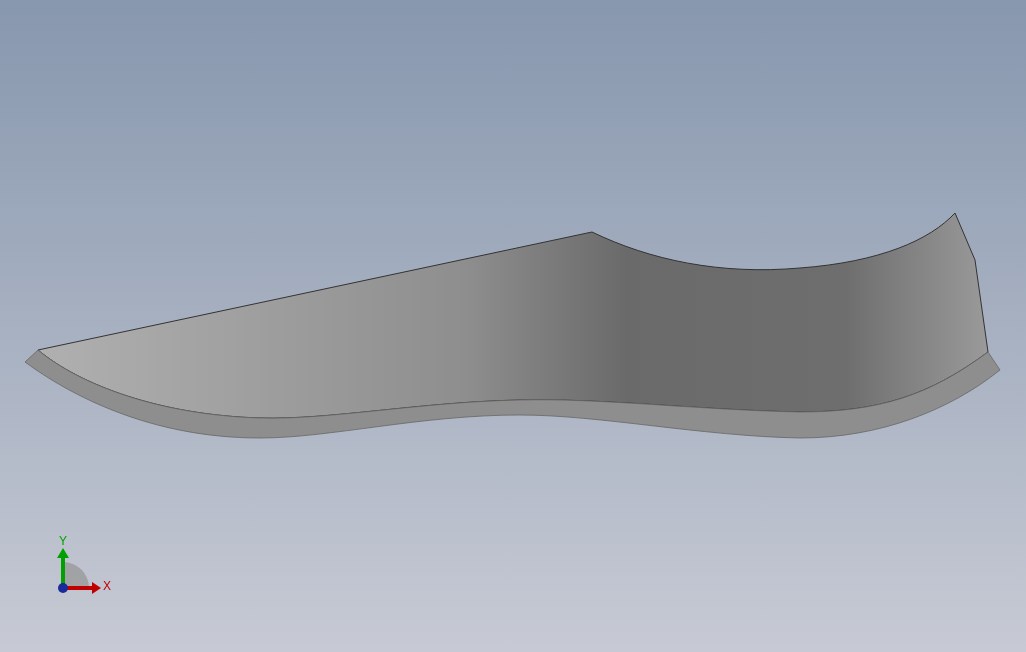 This screenshot has width=1026, height=652. I want to click on axis-label: X, so click(107, 586).